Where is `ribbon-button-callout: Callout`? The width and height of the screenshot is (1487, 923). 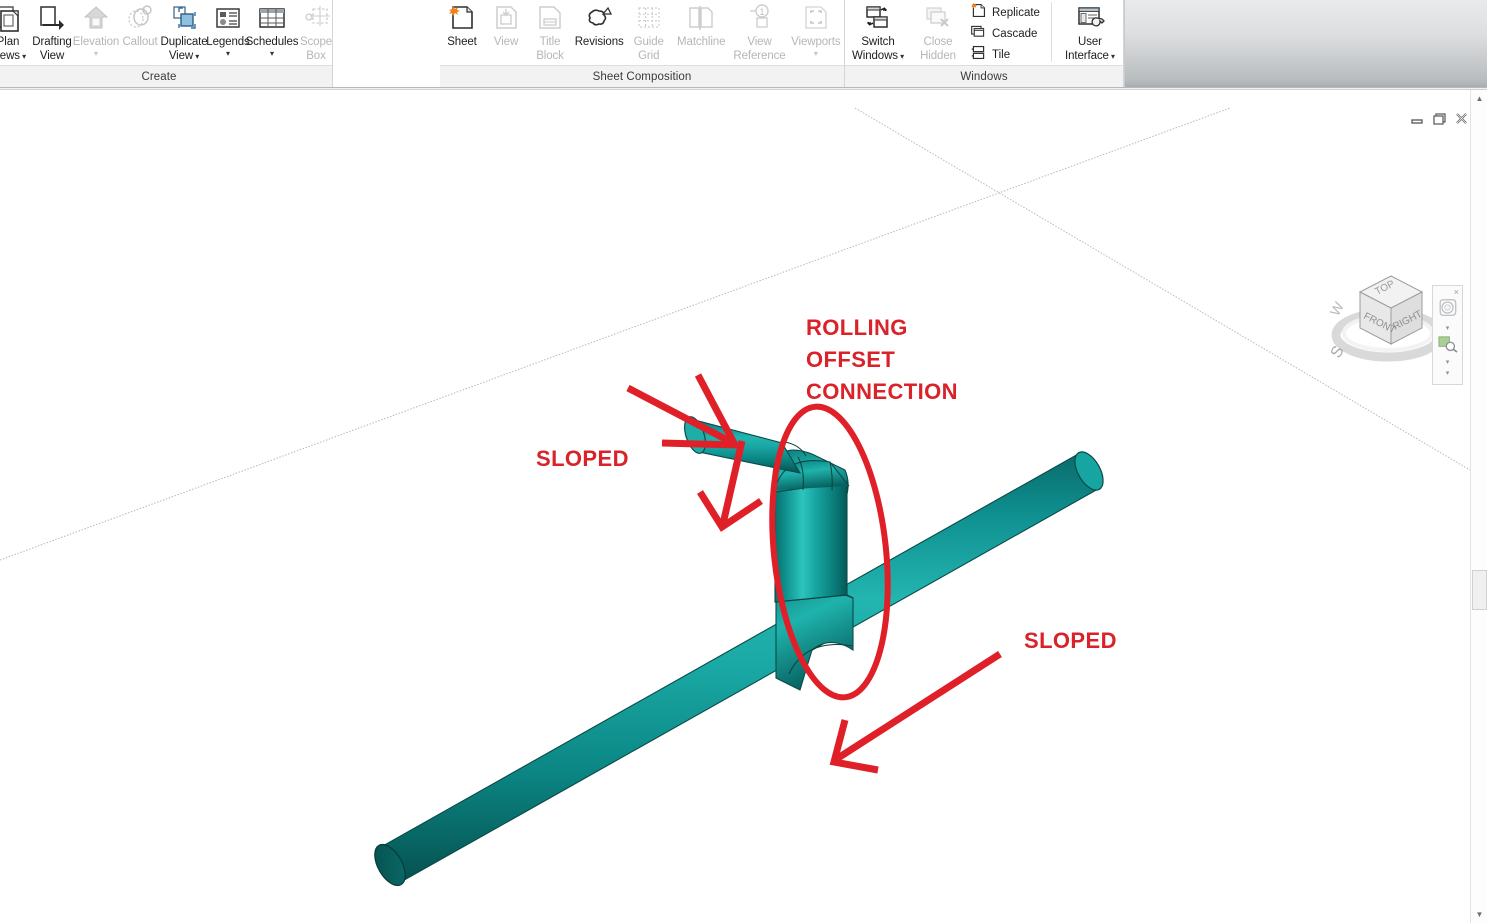
ribbon-button-callout: Callout is located at coordinates (140, 25).